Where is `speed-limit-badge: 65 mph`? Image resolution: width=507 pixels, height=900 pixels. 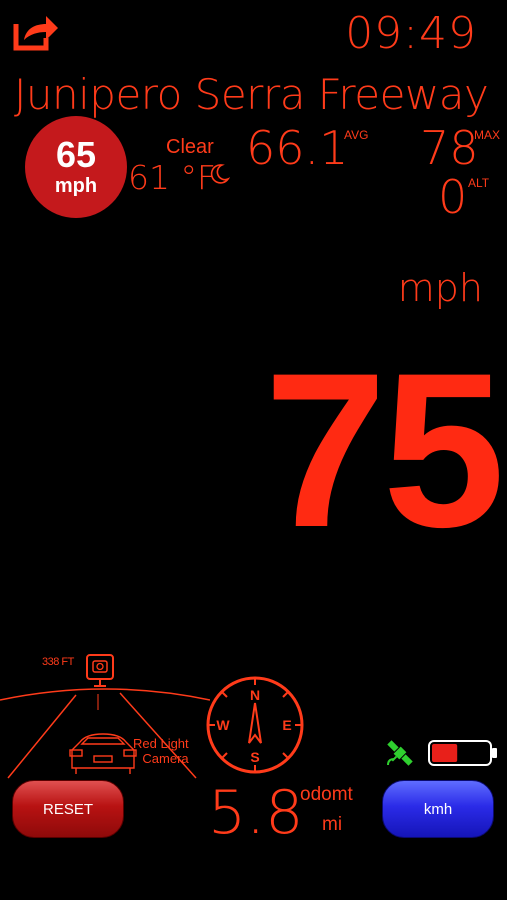 speed-limit-badge: 65 mph is located at coordinates (76, 167).